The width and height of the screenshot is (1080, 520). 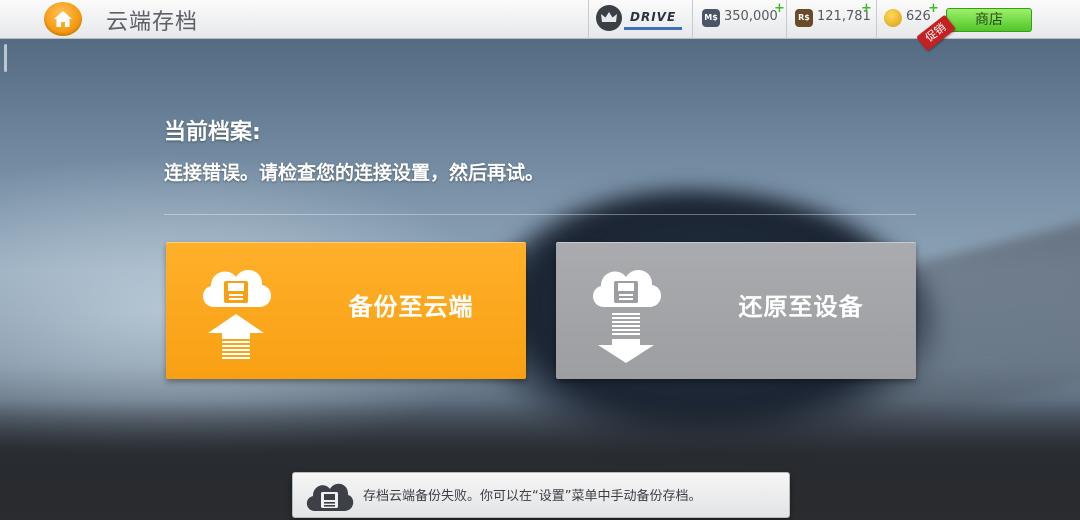 I want to click on backup-failed-toast: 存档云端备份失败。你可以在“设置”菜单中手动备份存档。, so click(x=541, y=495).